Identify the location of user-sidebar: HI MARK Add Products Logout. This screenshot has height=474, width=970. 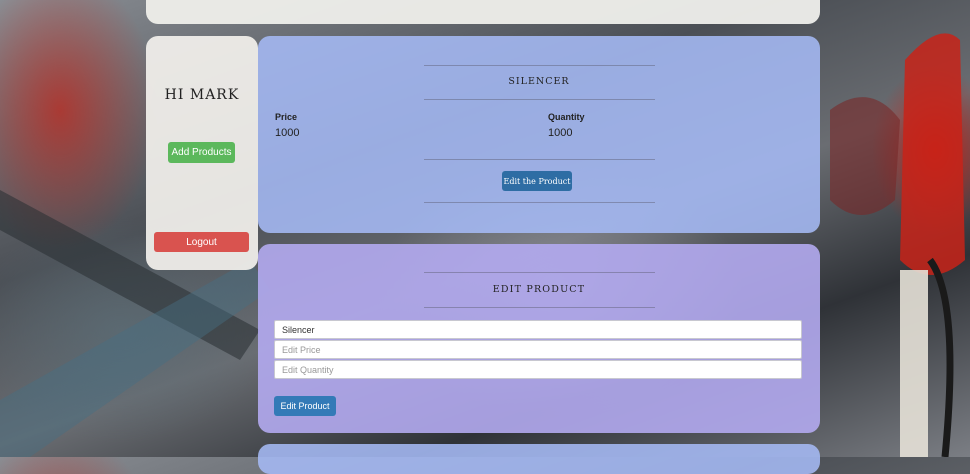
(202, 153).